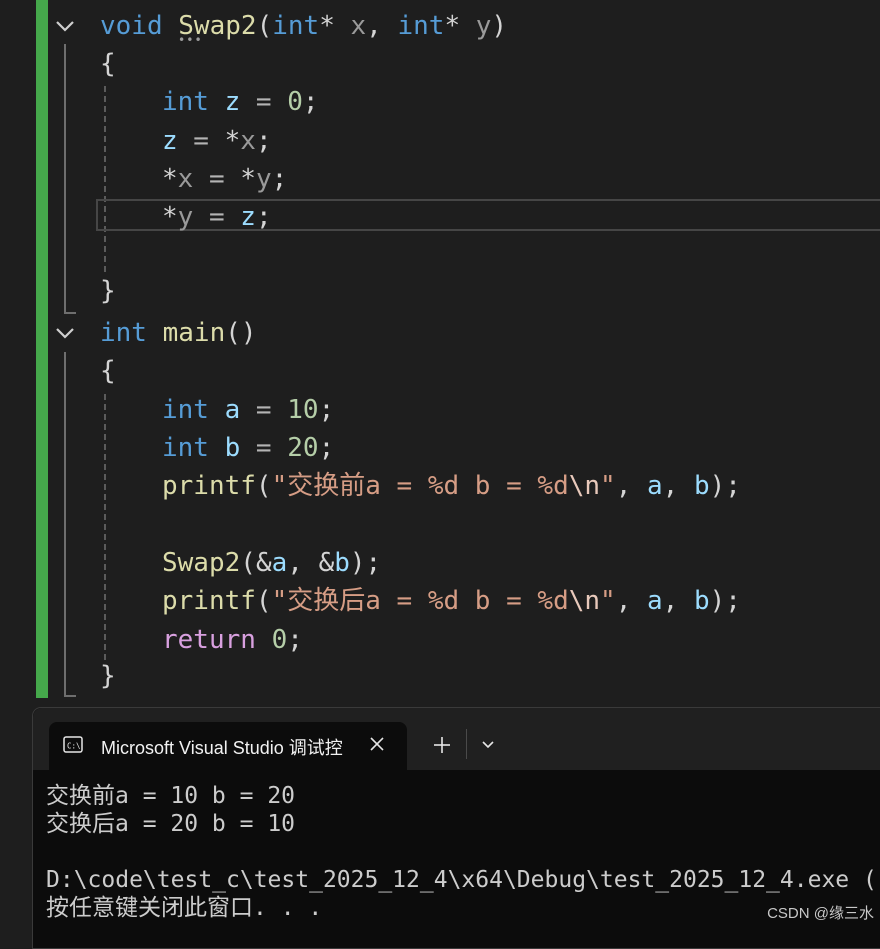 The height and width of the screenshot is (949, 880). What do you see at coordinates (42, 349) in the screenshot?
I see `change-indicator-bar` at bounding box center [42, 349].